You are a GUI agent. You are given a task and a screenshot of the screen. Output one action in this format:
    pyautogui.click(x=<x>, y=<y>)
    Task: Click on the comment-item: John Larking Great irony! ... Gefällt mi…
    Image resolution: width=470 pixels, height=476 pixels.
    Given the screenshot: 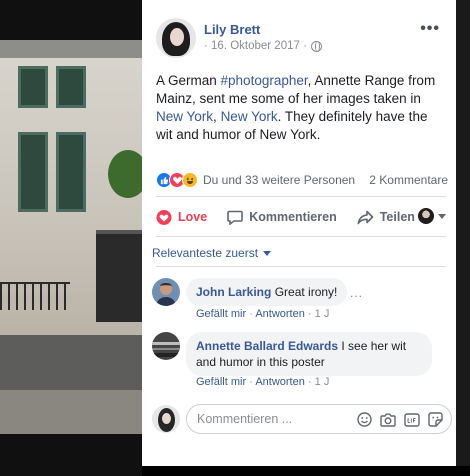 What is the action you would take?
    pyautogui.click(x=302, y=300)
    